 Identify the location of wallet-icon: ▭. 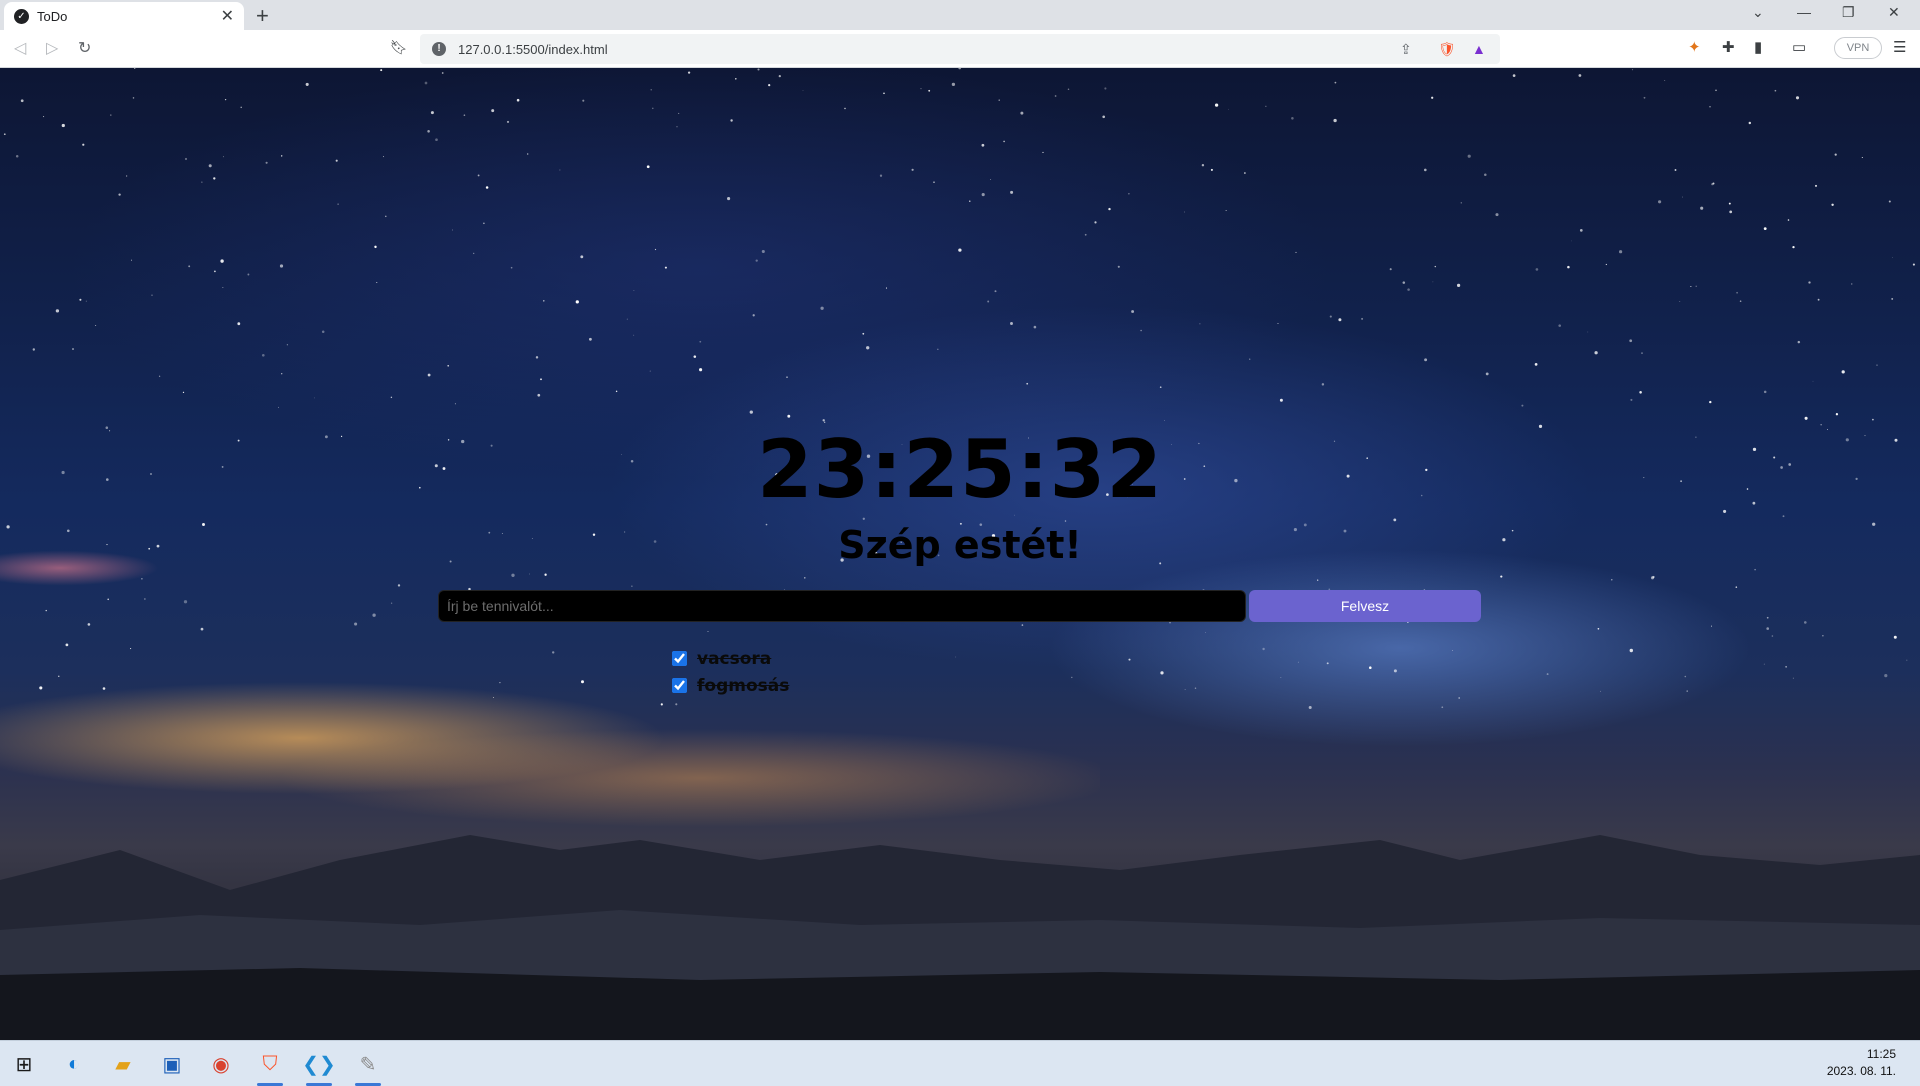
(1799, 47).